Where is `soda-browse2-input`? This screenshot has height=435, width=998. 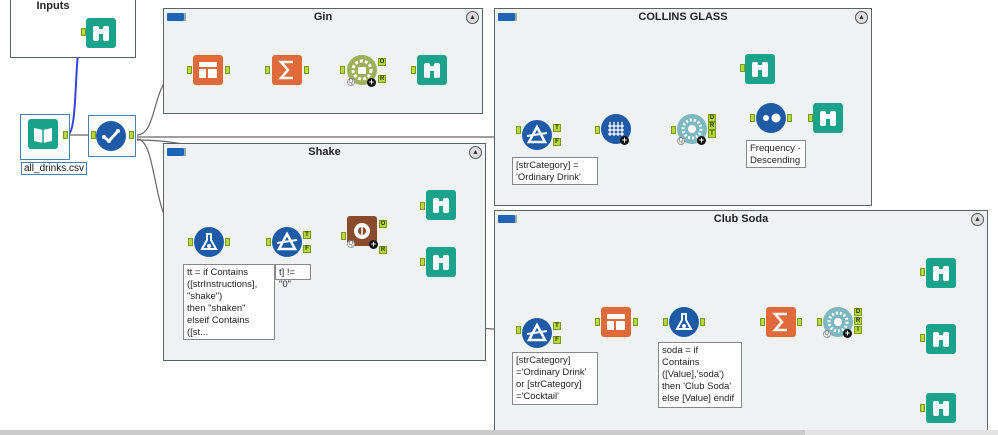 soda-browse2-input is located at coordinates (922, 338).